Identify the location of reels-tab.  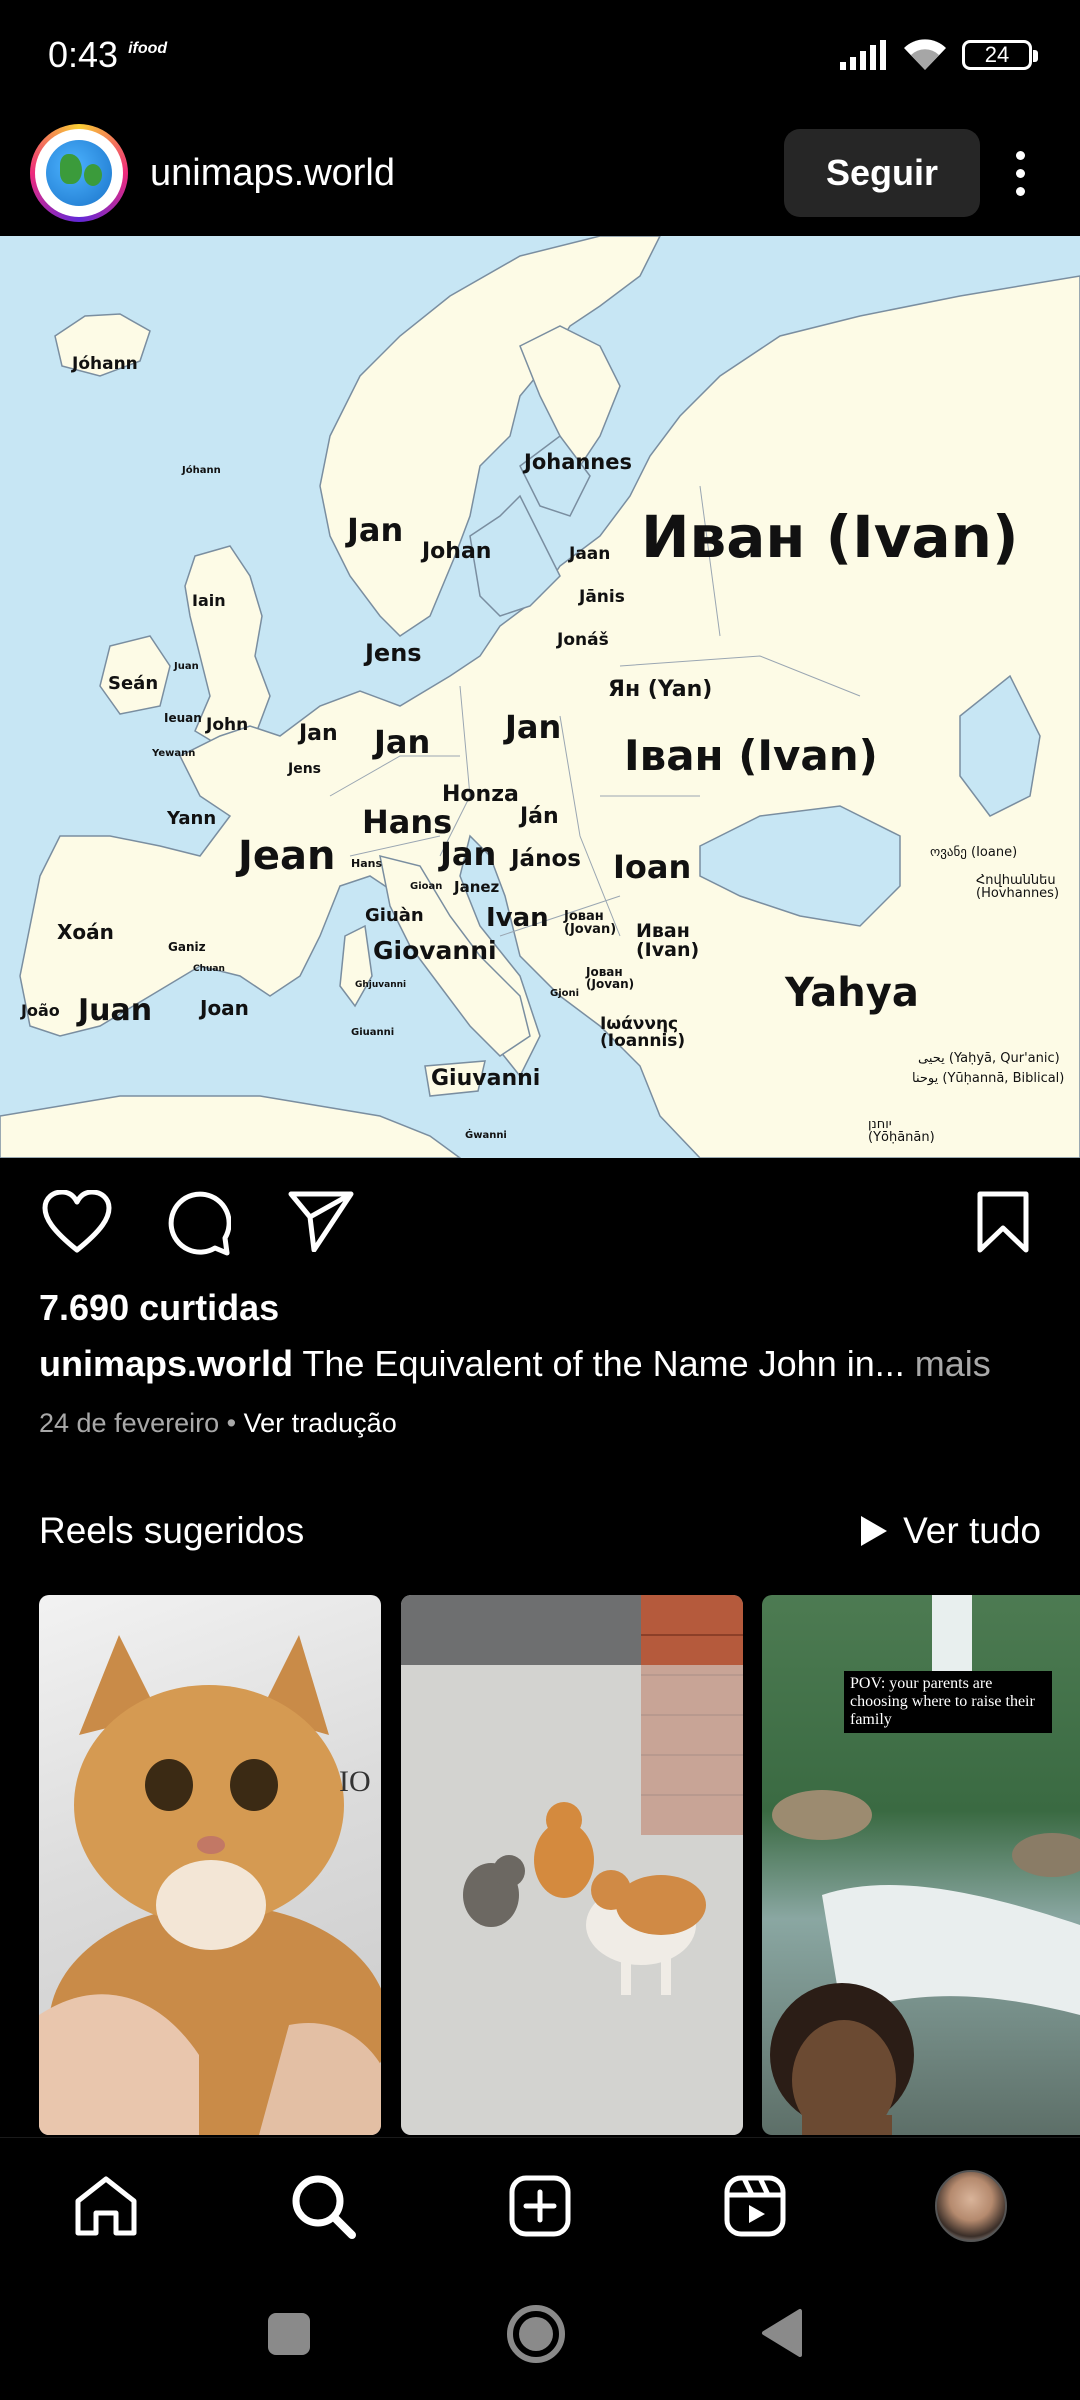
(755, 2206).